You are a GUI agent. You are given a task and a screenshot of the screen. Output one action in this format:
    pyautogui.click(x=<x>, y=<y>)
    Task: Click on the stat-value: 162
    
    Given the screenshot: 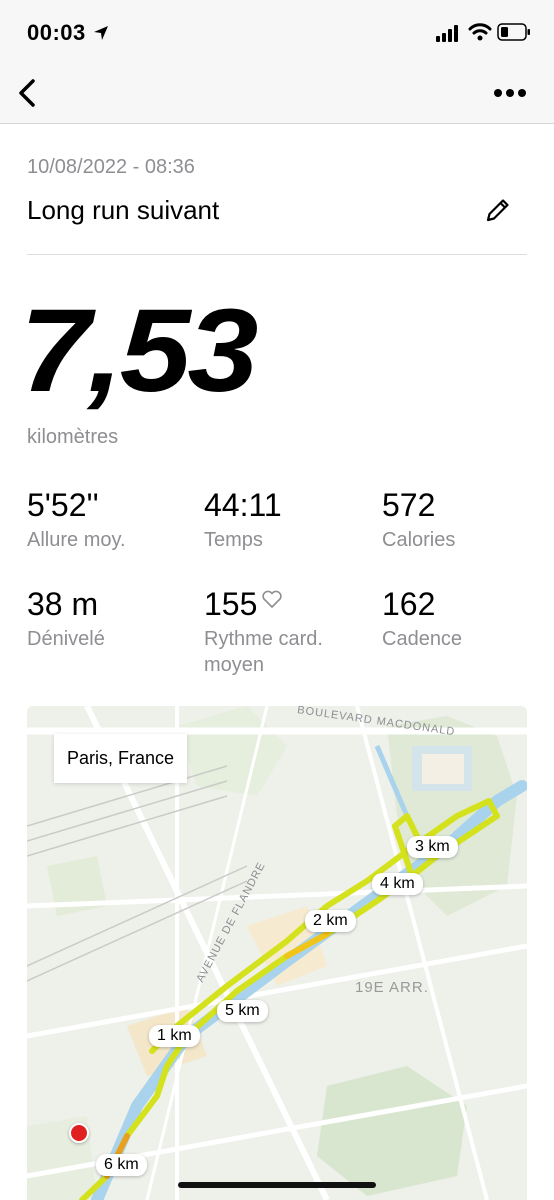 What is the action you would take?
    pyautogui.click(x=409, y=604)
    